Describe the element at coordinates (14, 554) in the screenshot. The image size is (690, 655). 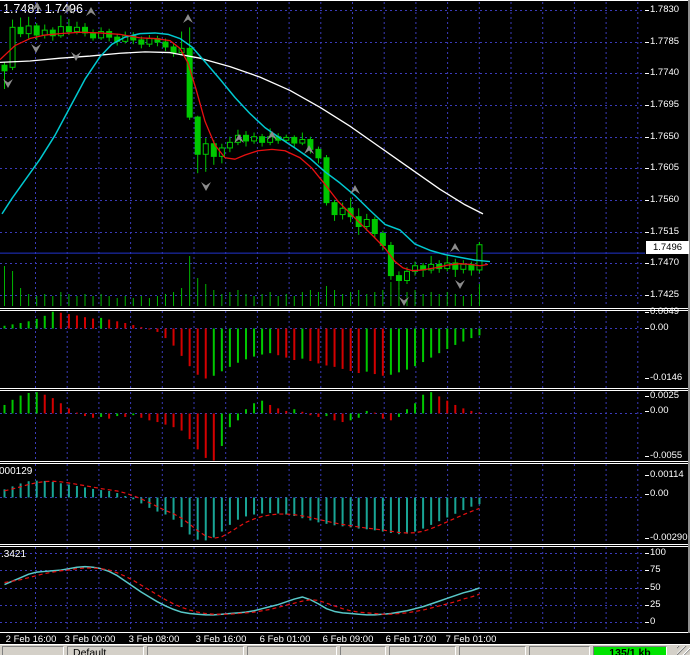
I see `stochastic-value-label: .3421` at that location.